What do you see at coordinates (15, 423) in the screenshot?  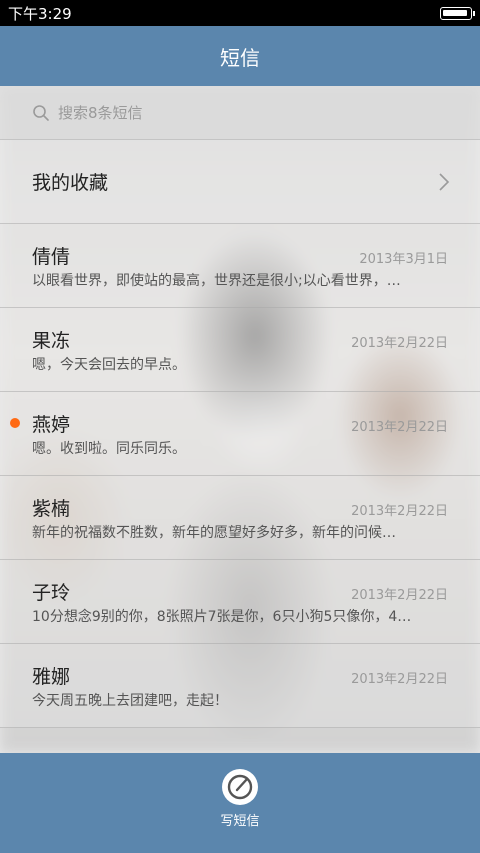 I see `unread-dot-icon` at bounding box center [15, 423].